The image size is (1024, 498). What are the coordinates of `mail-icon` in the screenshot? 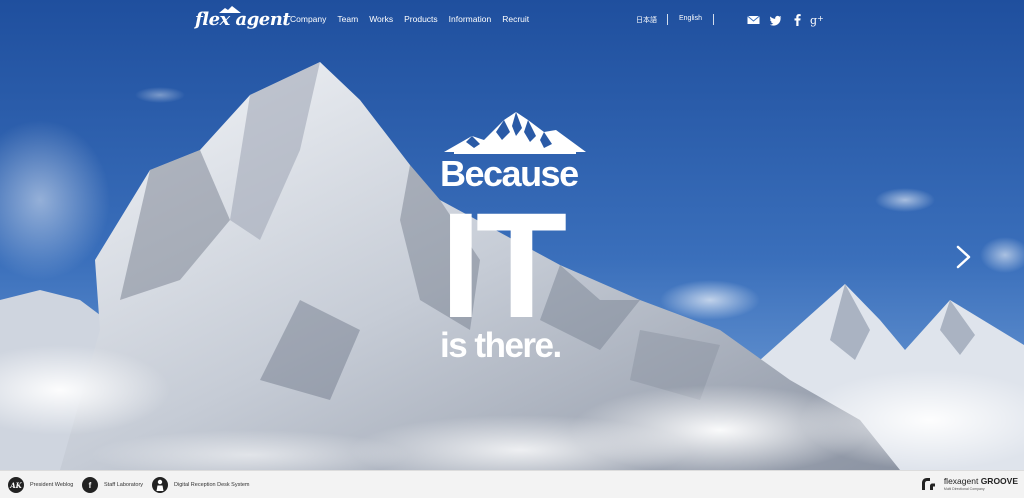 It's located at (753, 20).